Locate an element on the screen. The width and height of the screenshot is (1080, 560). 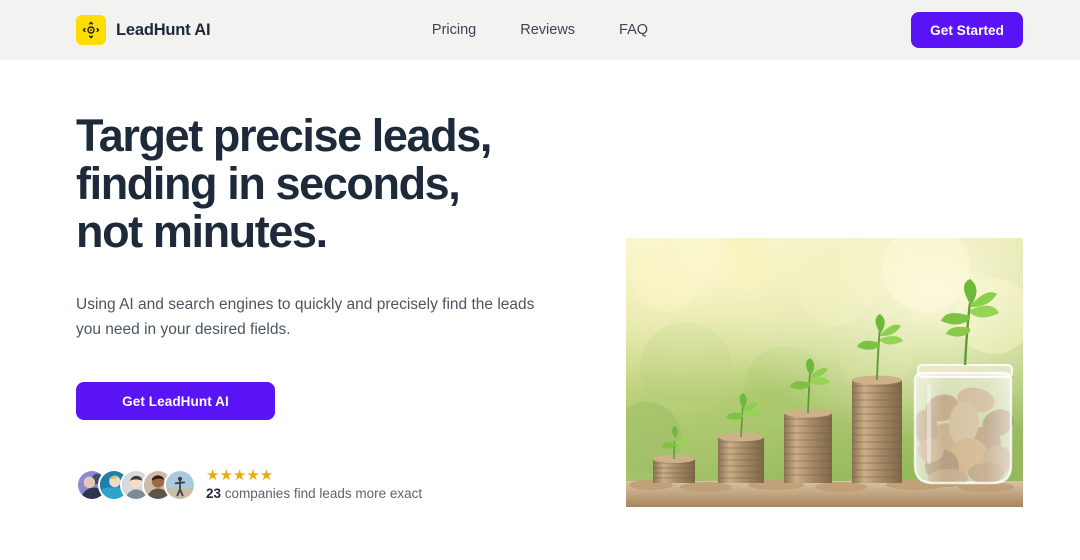
nav-link-pricing: Pricing is located at coordinates (454, 30).